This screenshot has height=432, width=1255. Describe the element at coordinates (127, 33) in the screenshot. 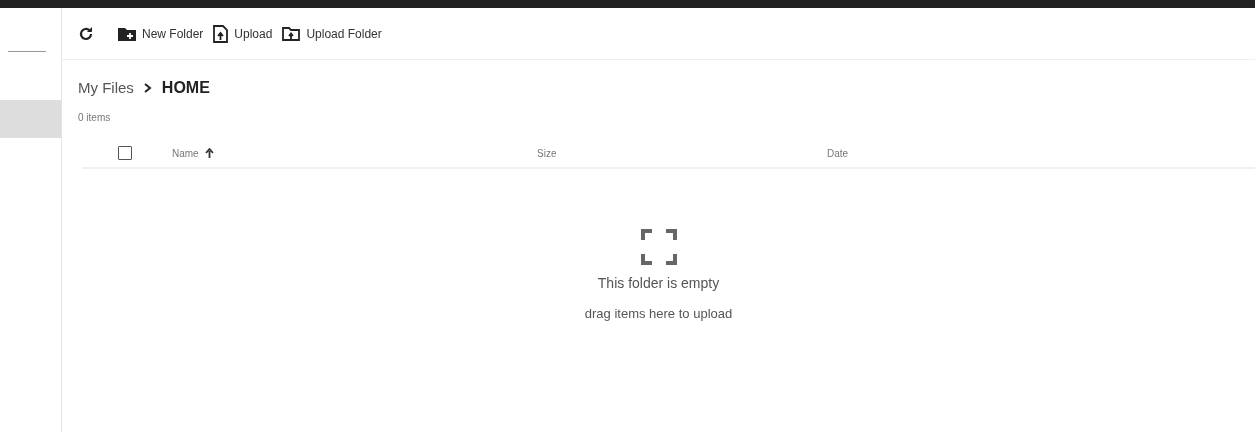

I see `folder-plus-icon` at that location.